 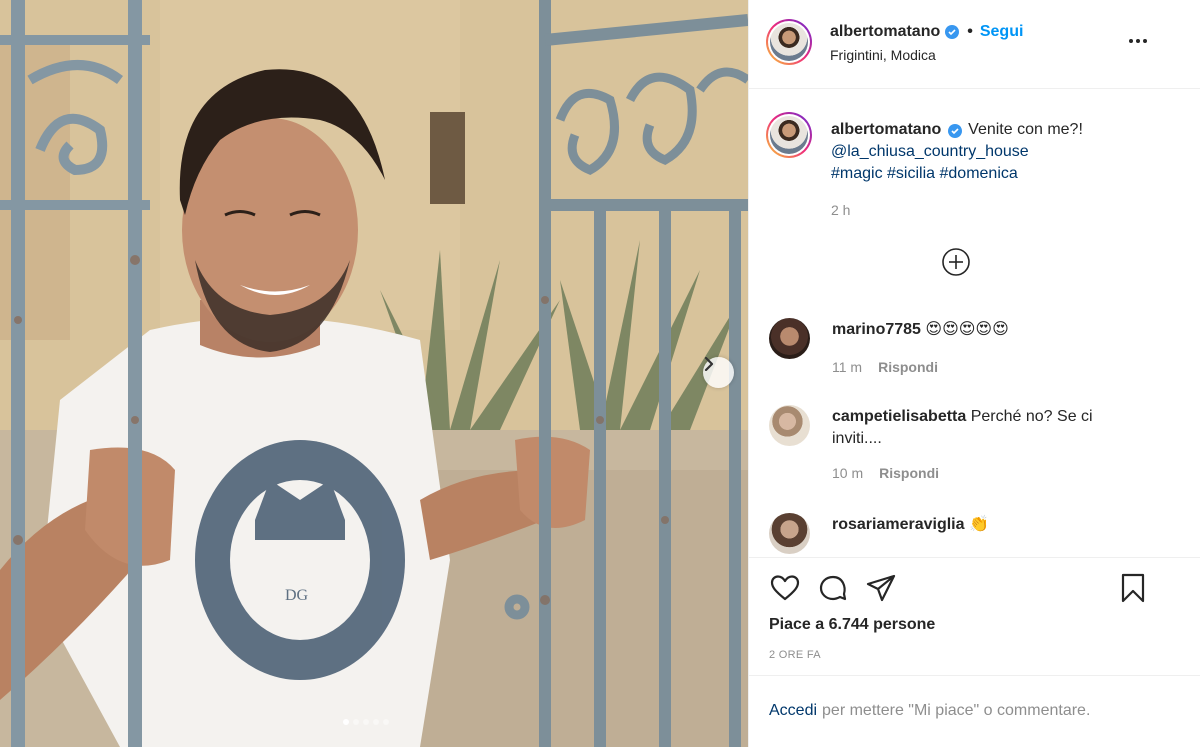 I want to click on comment-text: 😍😍😍😍😍, so click(x=967, y=329).